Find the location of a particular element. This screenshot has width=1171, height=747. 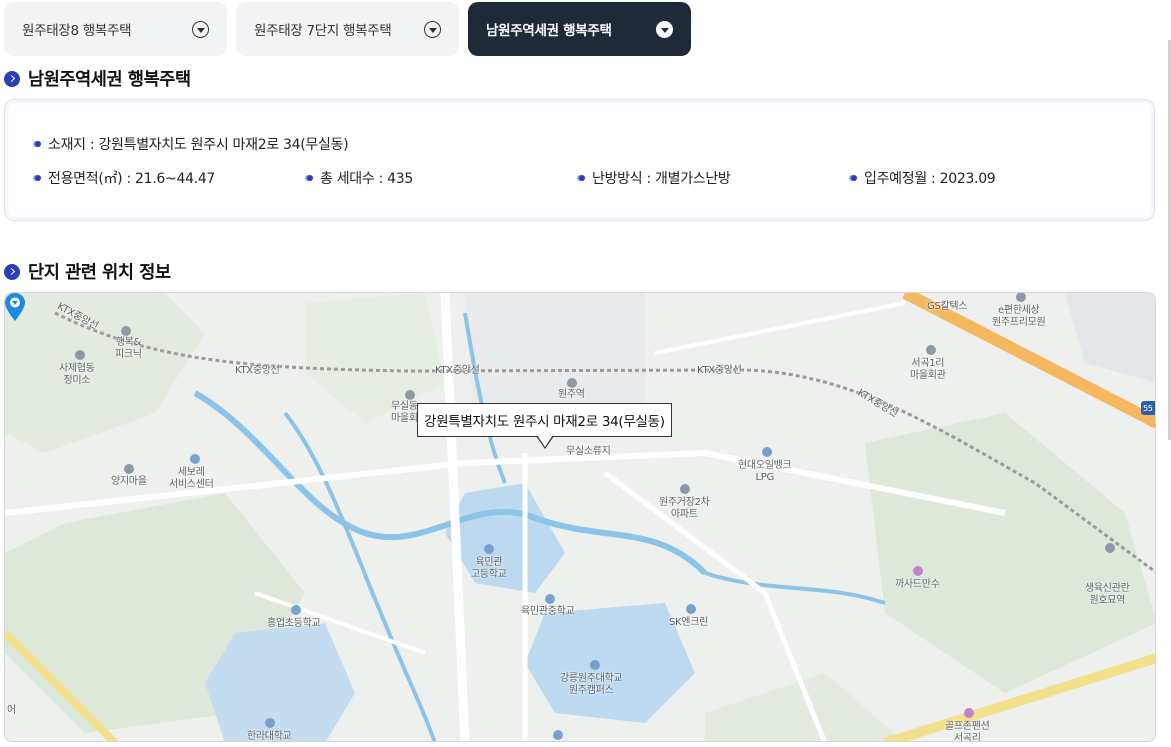

info-heating: 난방방식 : 개별가스난방 is located at coordinates (715, 178).